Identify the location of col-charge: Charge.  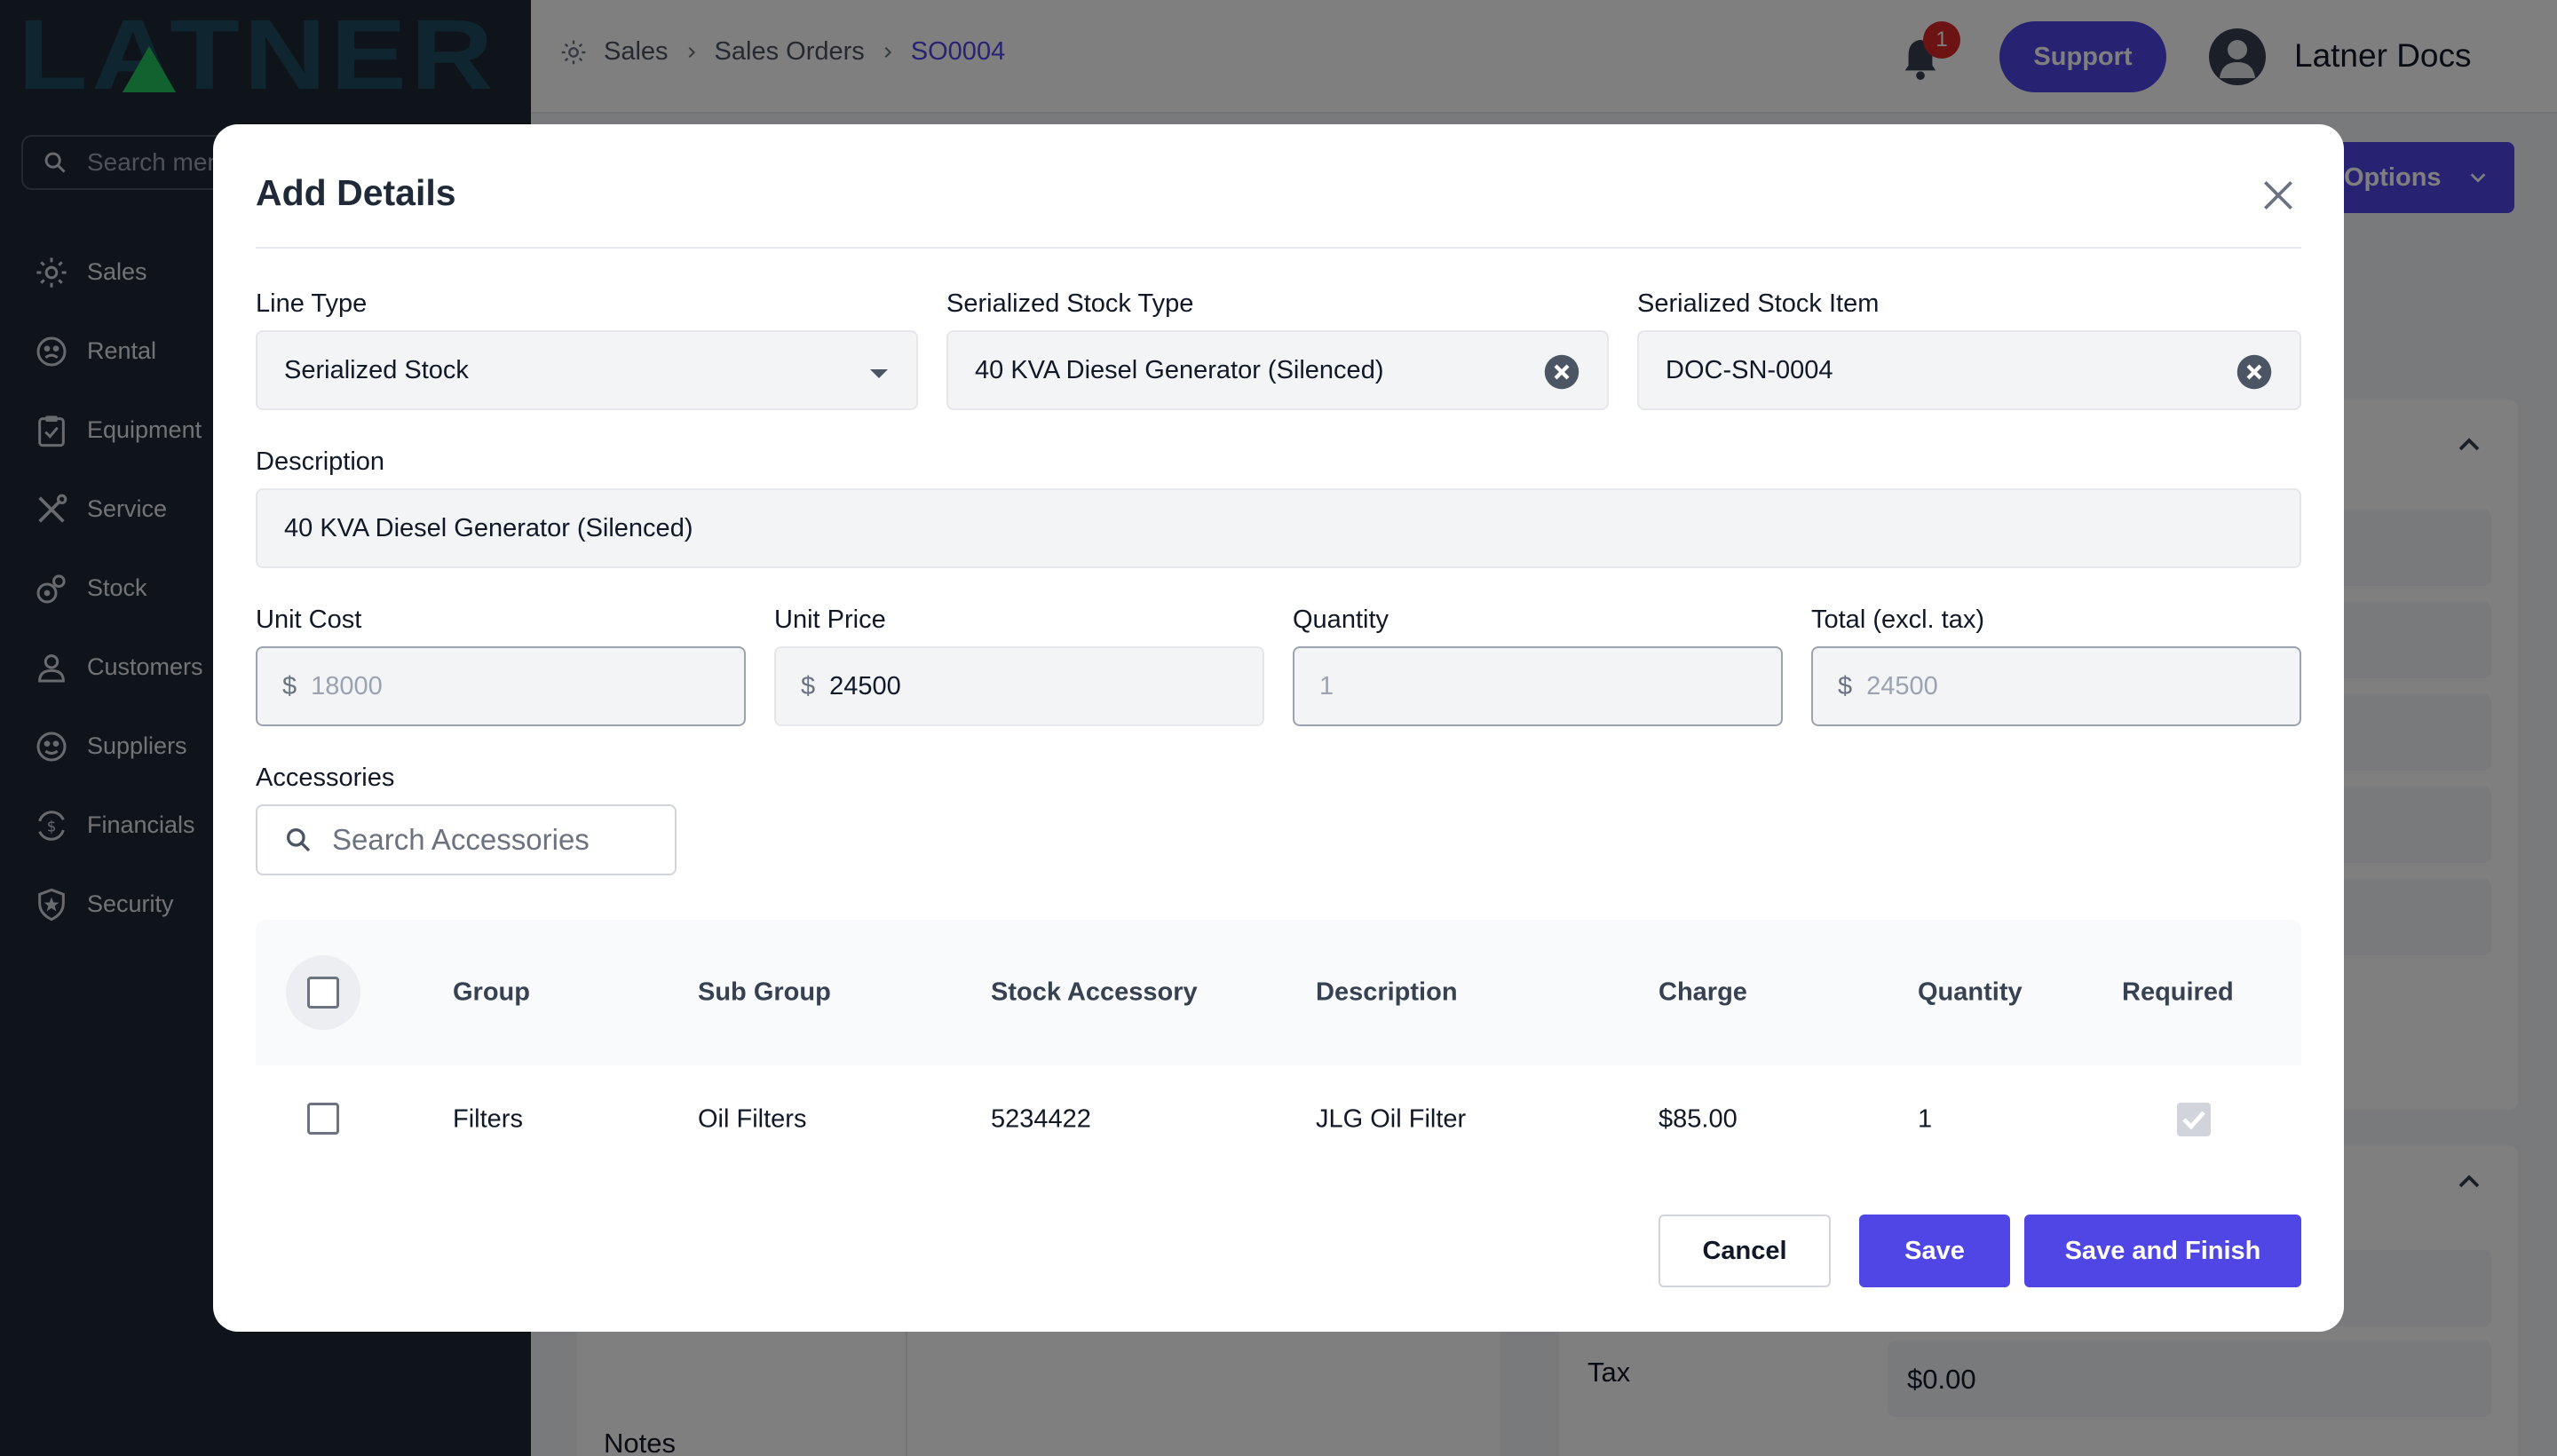
(1702, 993).